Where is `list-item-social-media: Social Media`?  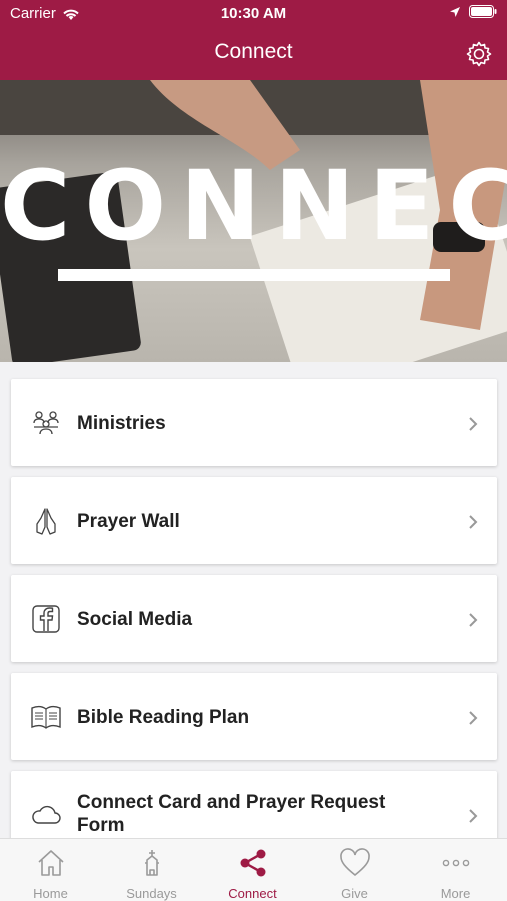 list-item-social-media: Social Media is located at coordinates (254, 618).